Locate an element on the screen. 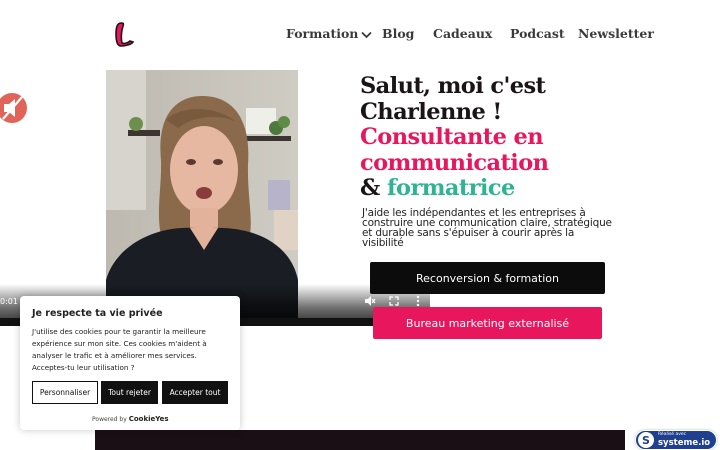 Image resolution: width=720 pixels, height=450 pixels. volume-muted-icon is located at coordinates (370, 301).